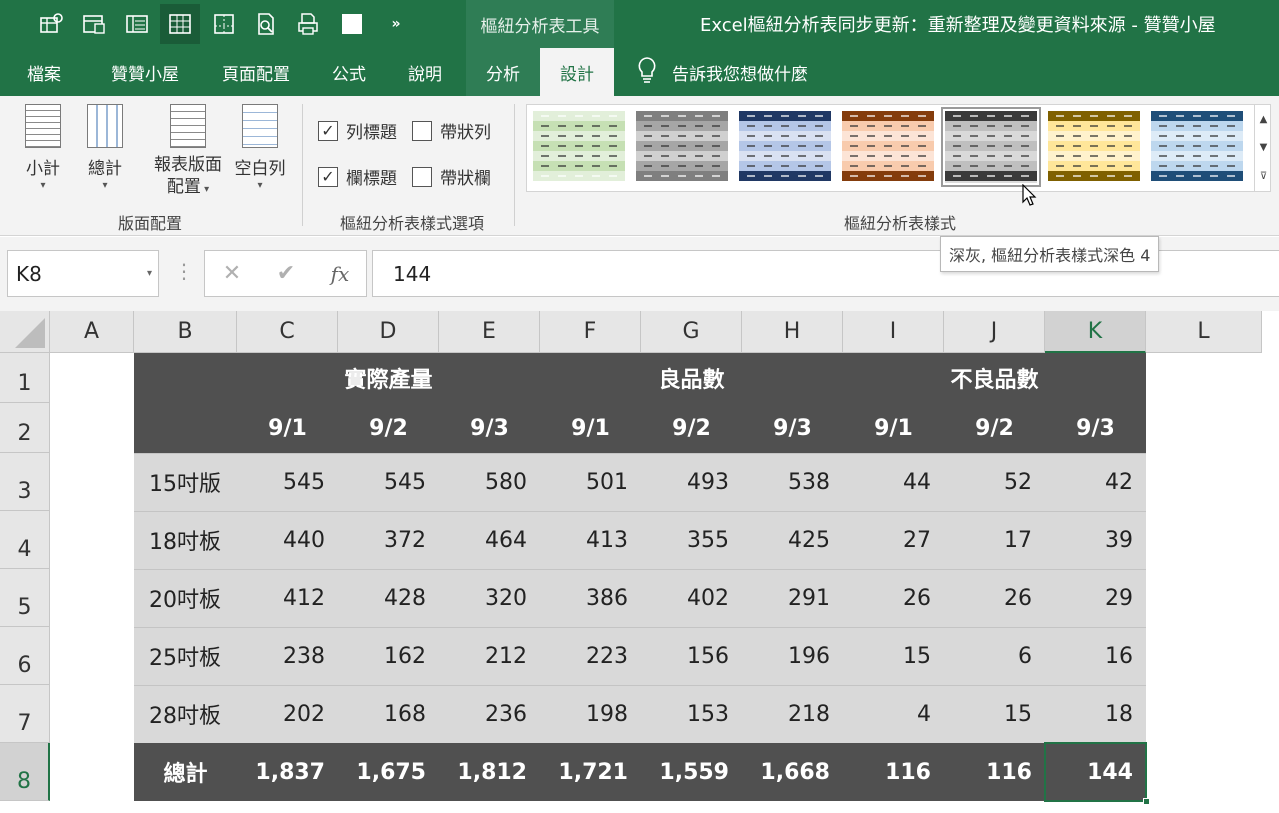  What do you see at coordinates (83, 273) in the screenshot?
I see `name-box: K8 ▾` at bounding box center [83, 273].